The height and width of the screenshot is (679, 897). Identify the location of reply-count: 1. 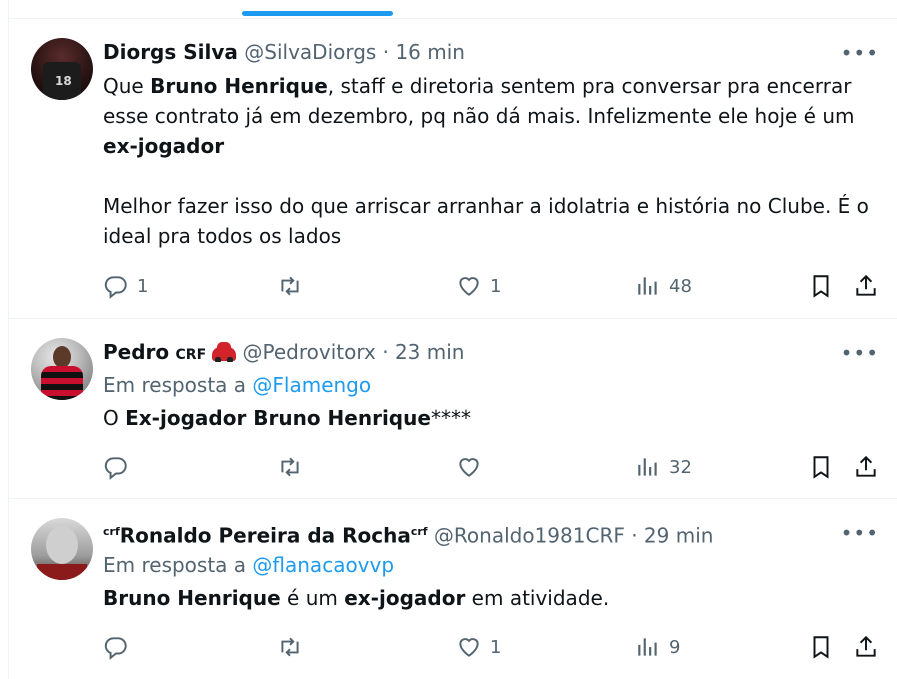
(143, 286).